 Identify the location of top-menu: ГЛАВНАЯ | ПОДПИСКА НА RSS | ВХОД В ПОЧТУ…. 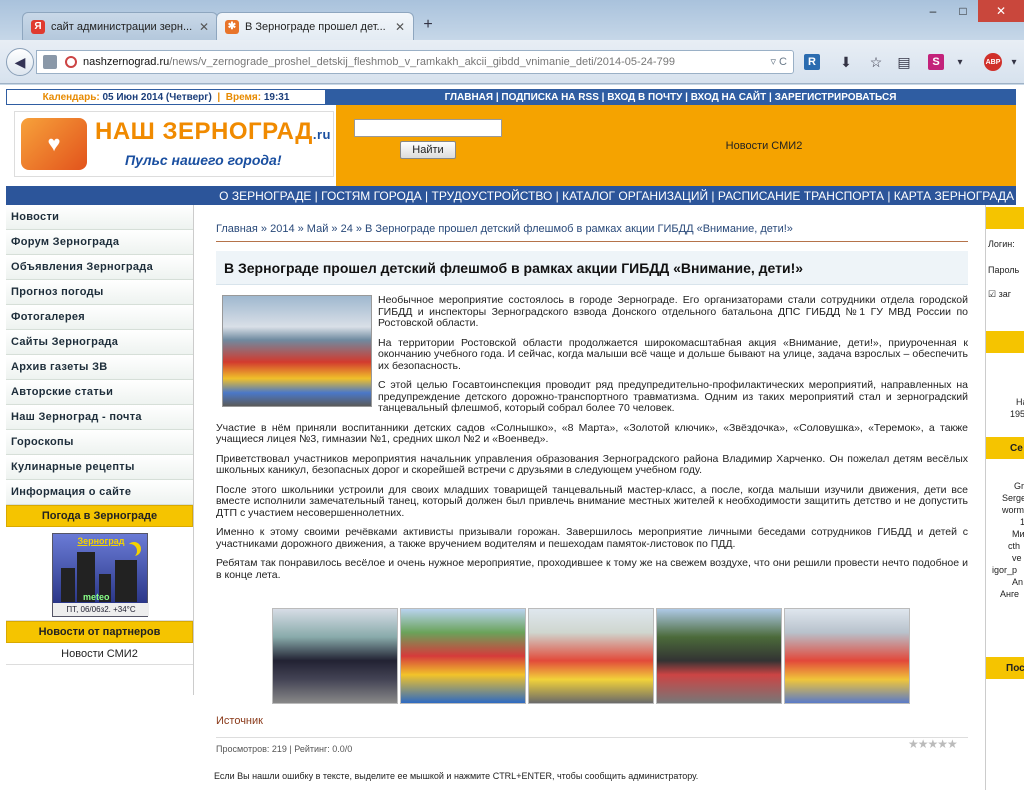
(670, 97).